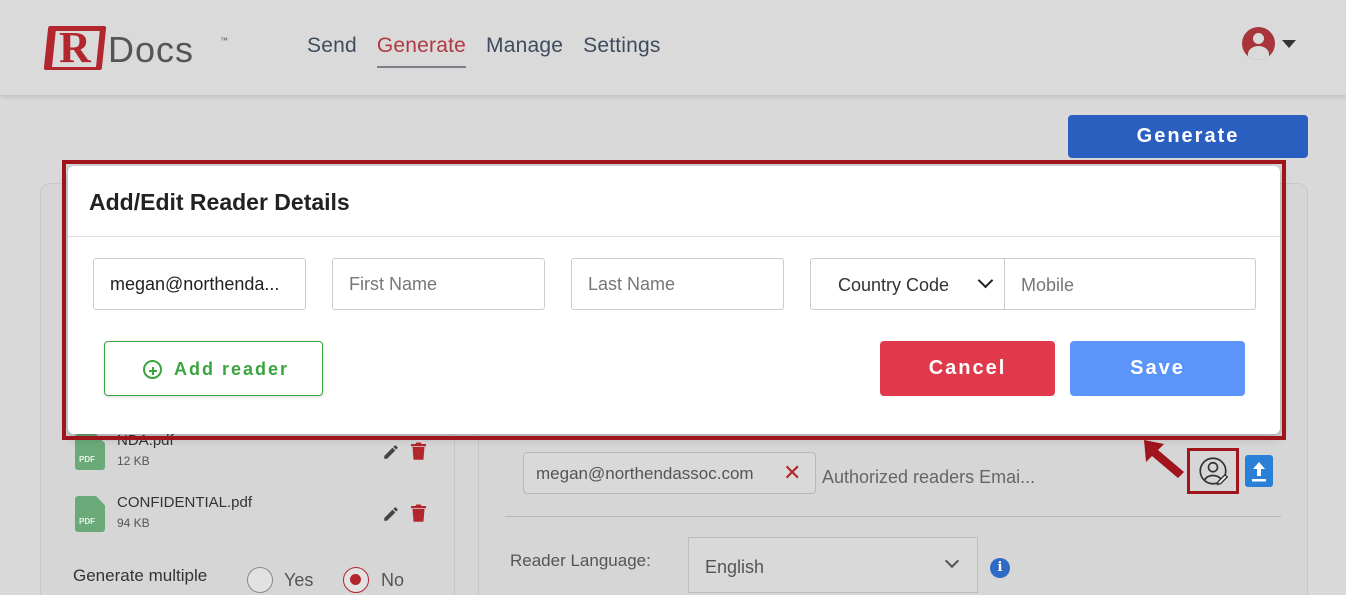  I want to click on close-icon: ✕, so click(792, 473).